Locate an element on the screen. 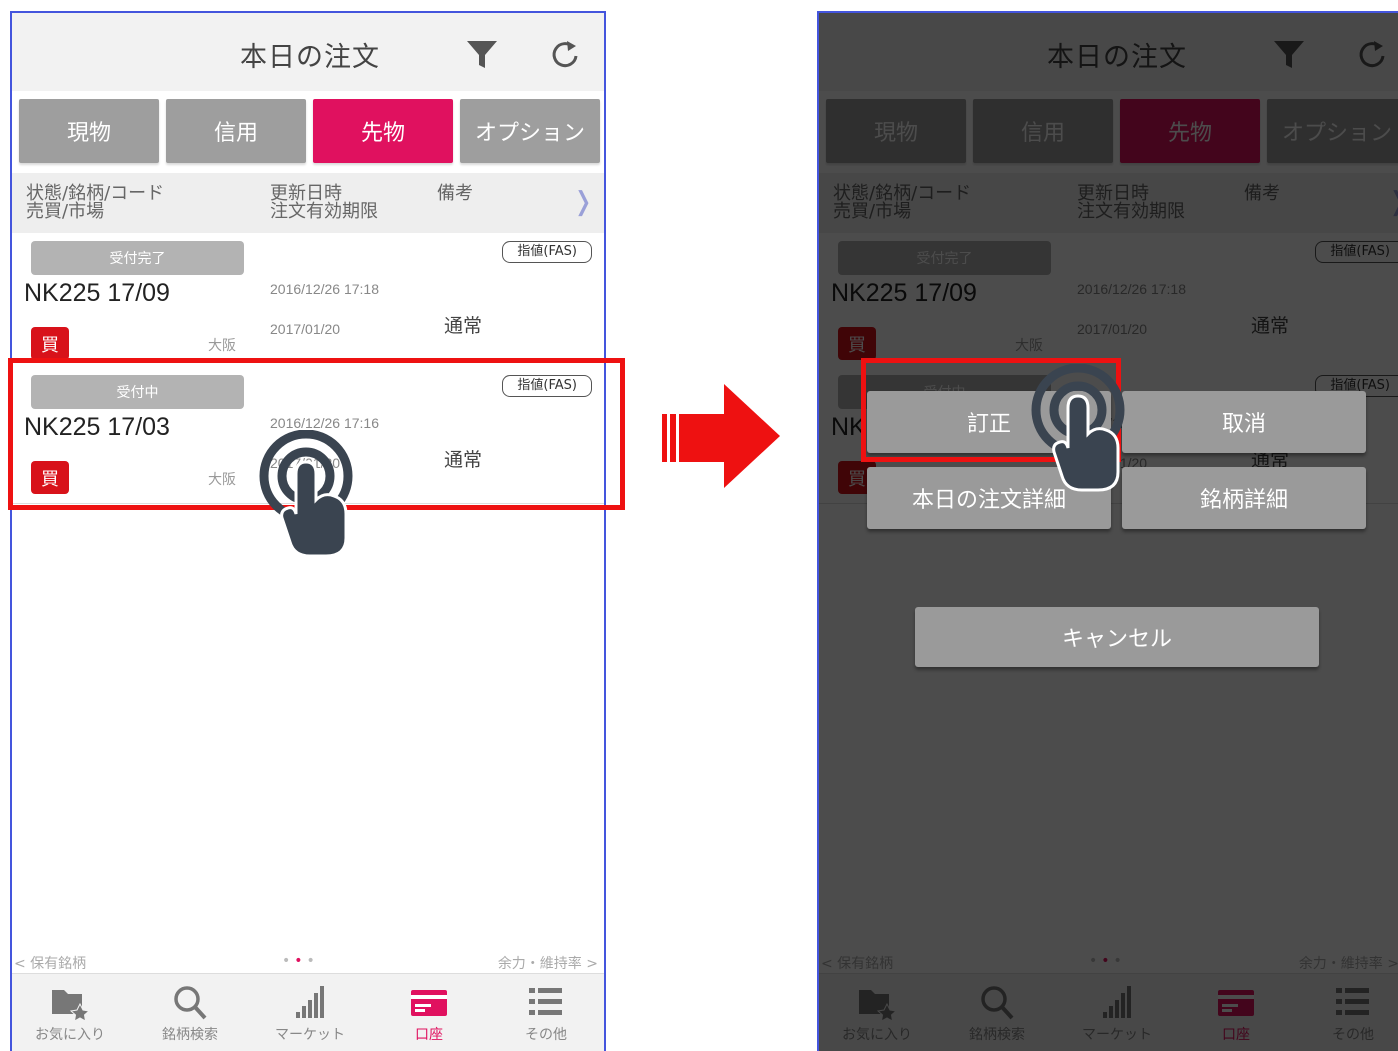 The width and height of the screenshot is (1398, 1051). prev-page-link: < 保有銘柄 is located at coordinates (50, 963).